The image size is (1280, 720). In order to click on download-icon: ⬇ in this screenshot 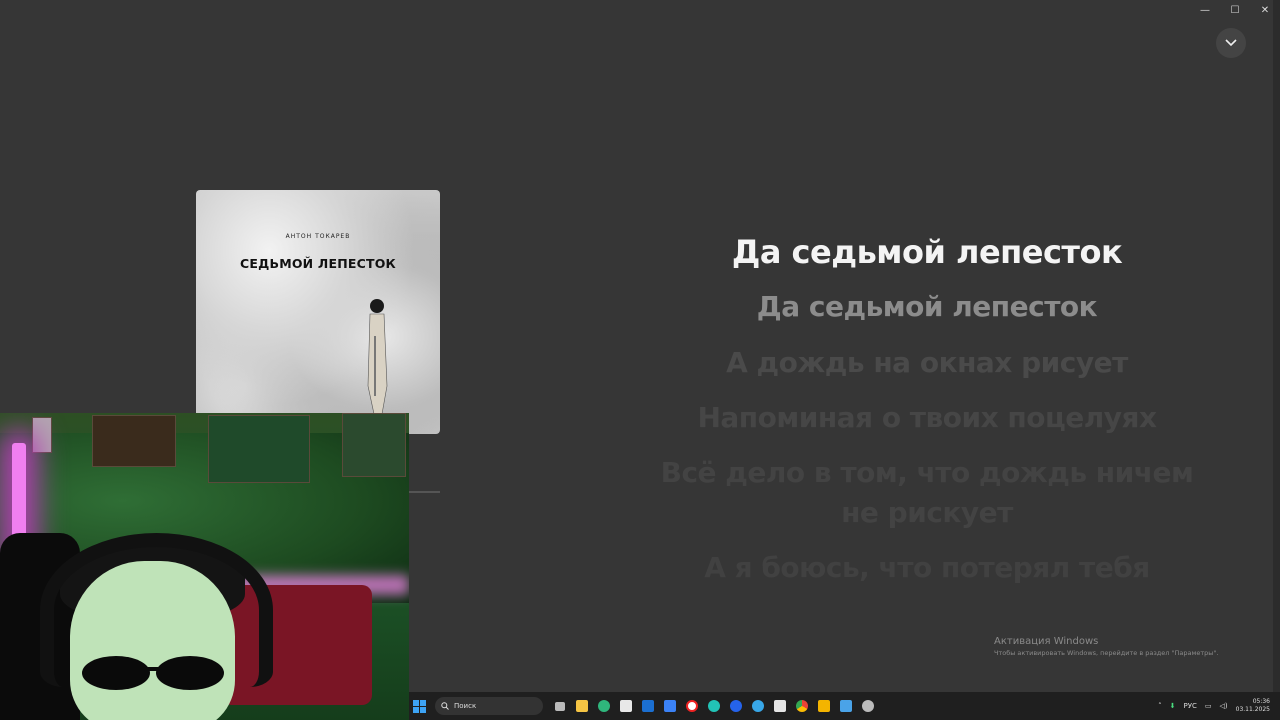, I will do `click(1173, 706)`.